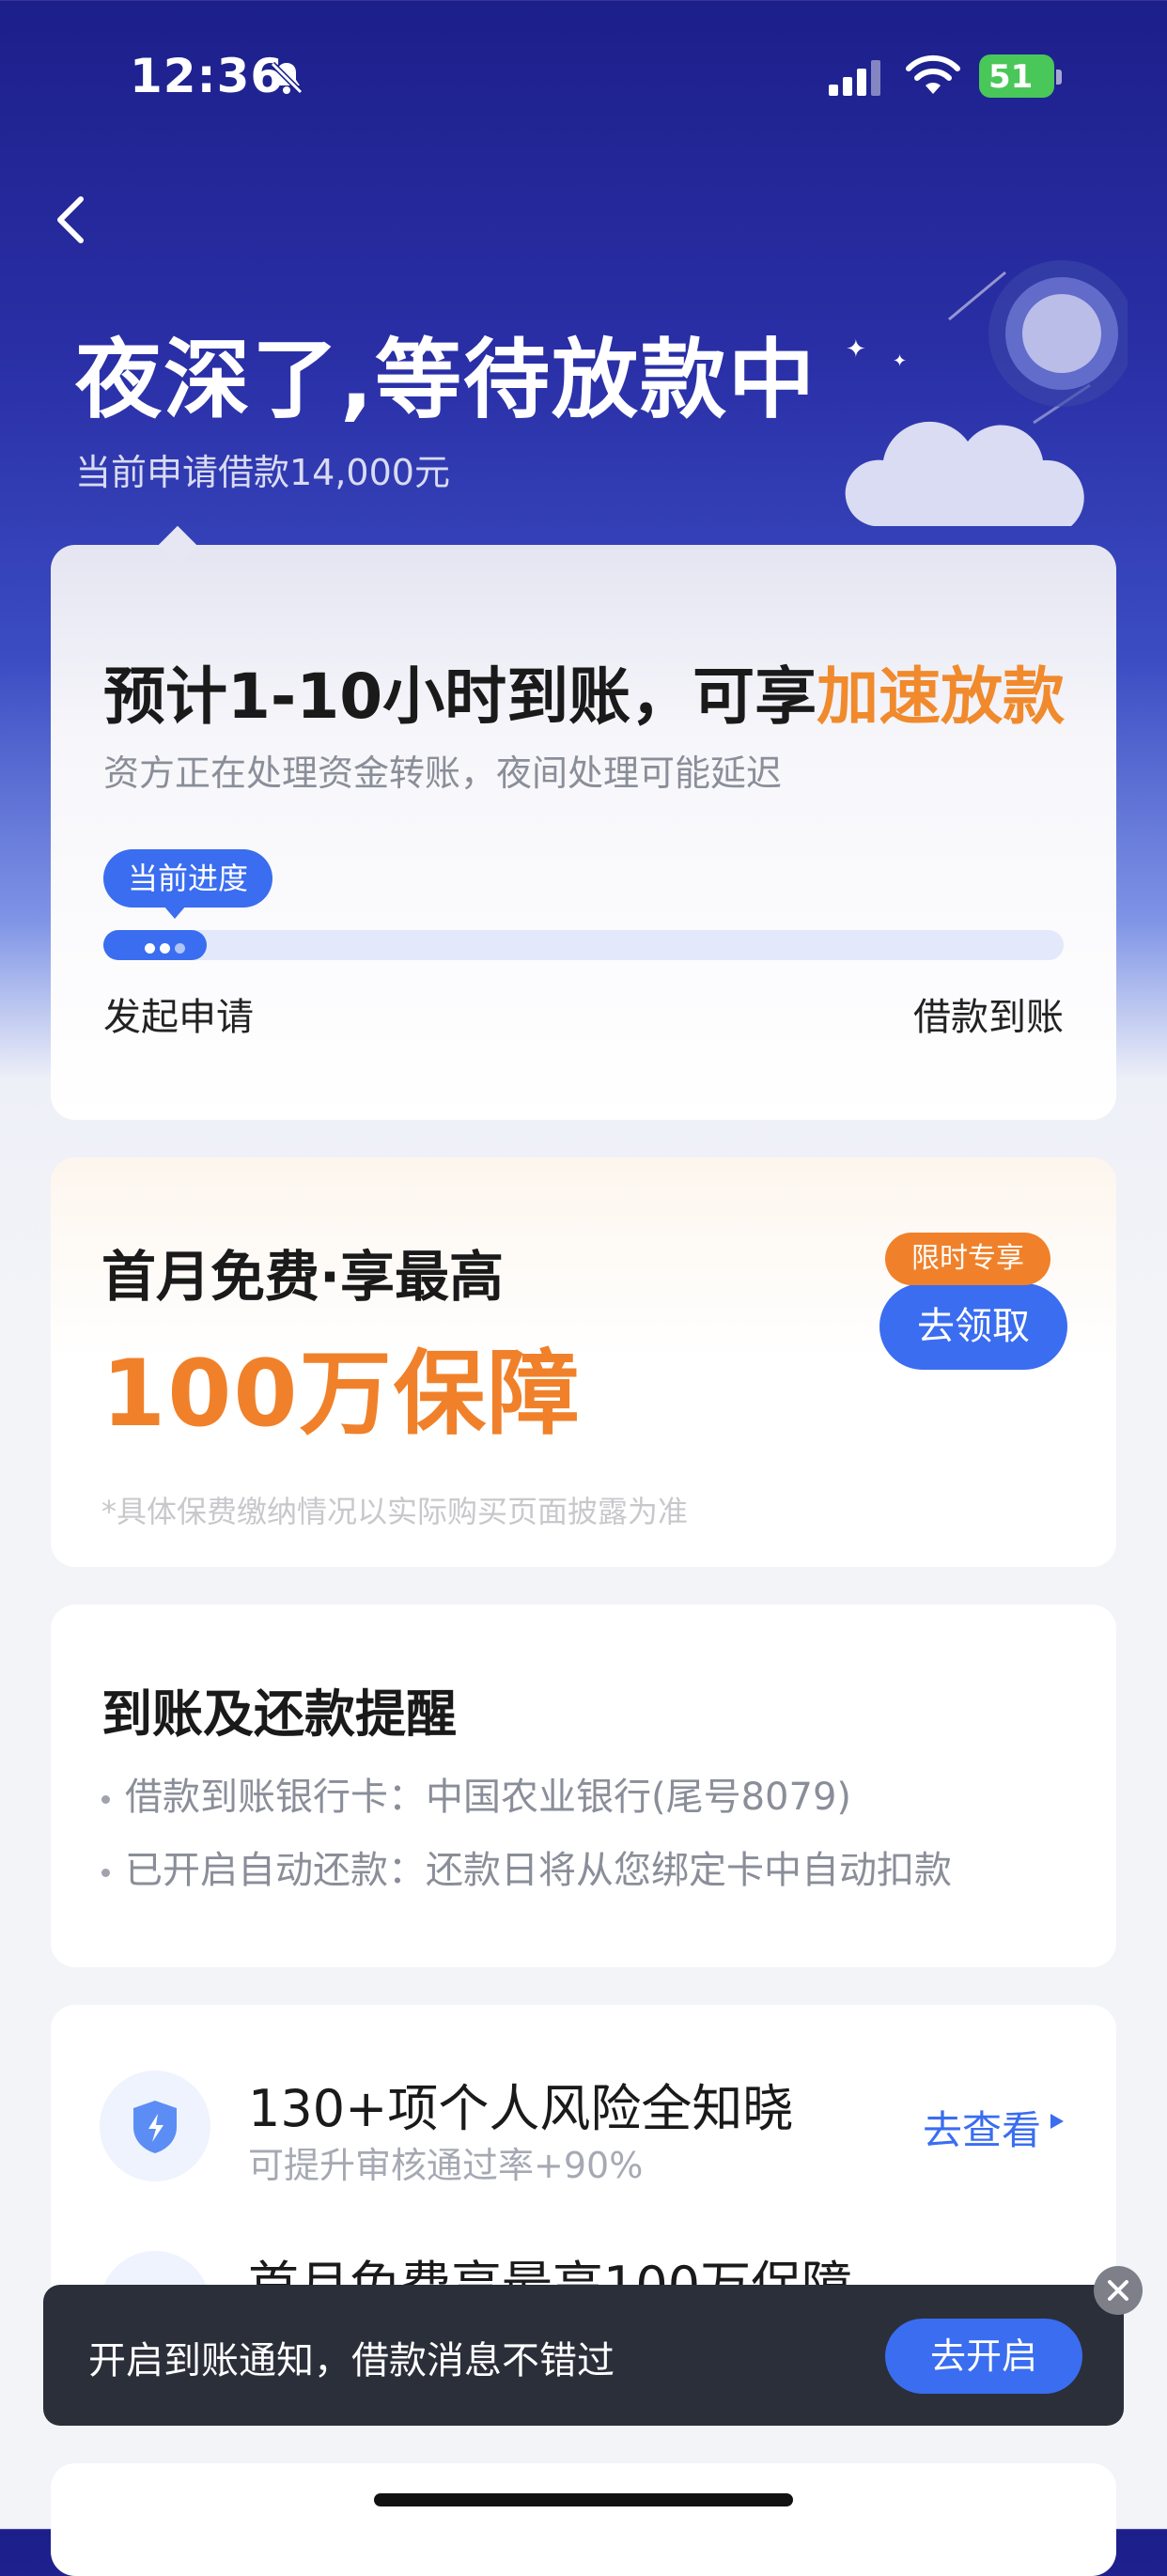  I want to click on risk-icon-bg, so click(155, 2126).